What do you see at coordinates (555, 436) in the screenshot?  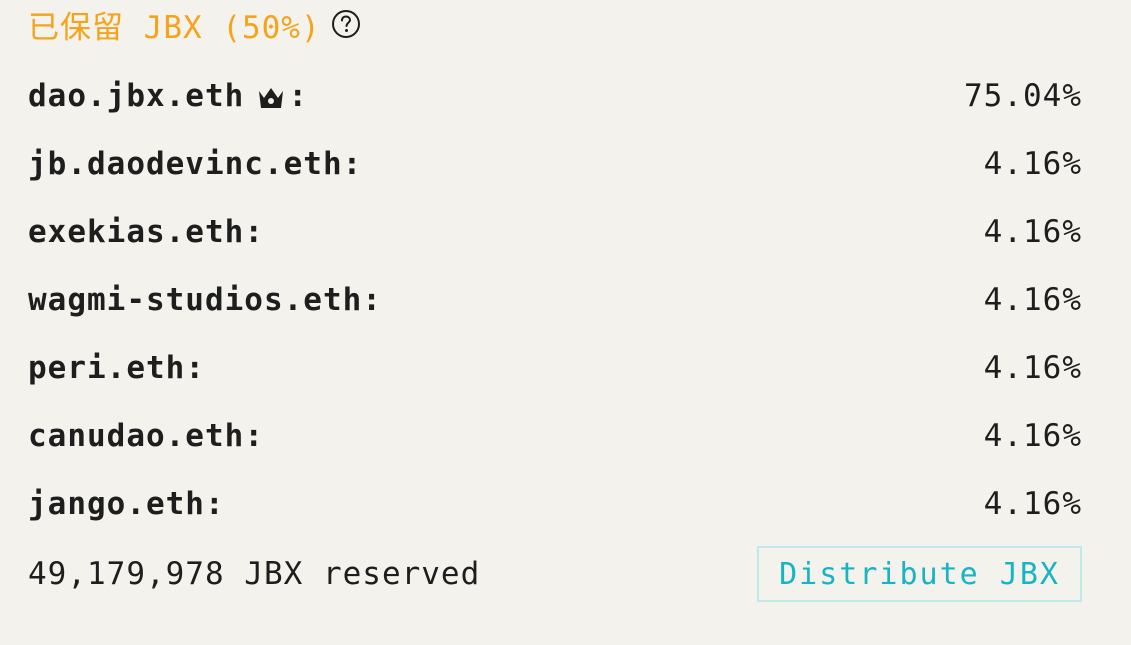 I see `split-row: canudao.eth: 4.16%` at bounding box center [555, 436].